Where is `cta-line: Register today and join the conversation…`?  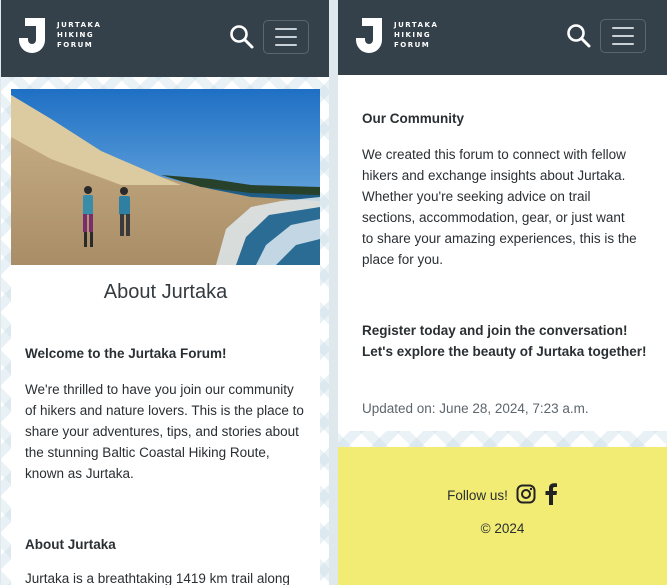
cta-line: Register today and join the conversation… is located at coordinates (495, 330).